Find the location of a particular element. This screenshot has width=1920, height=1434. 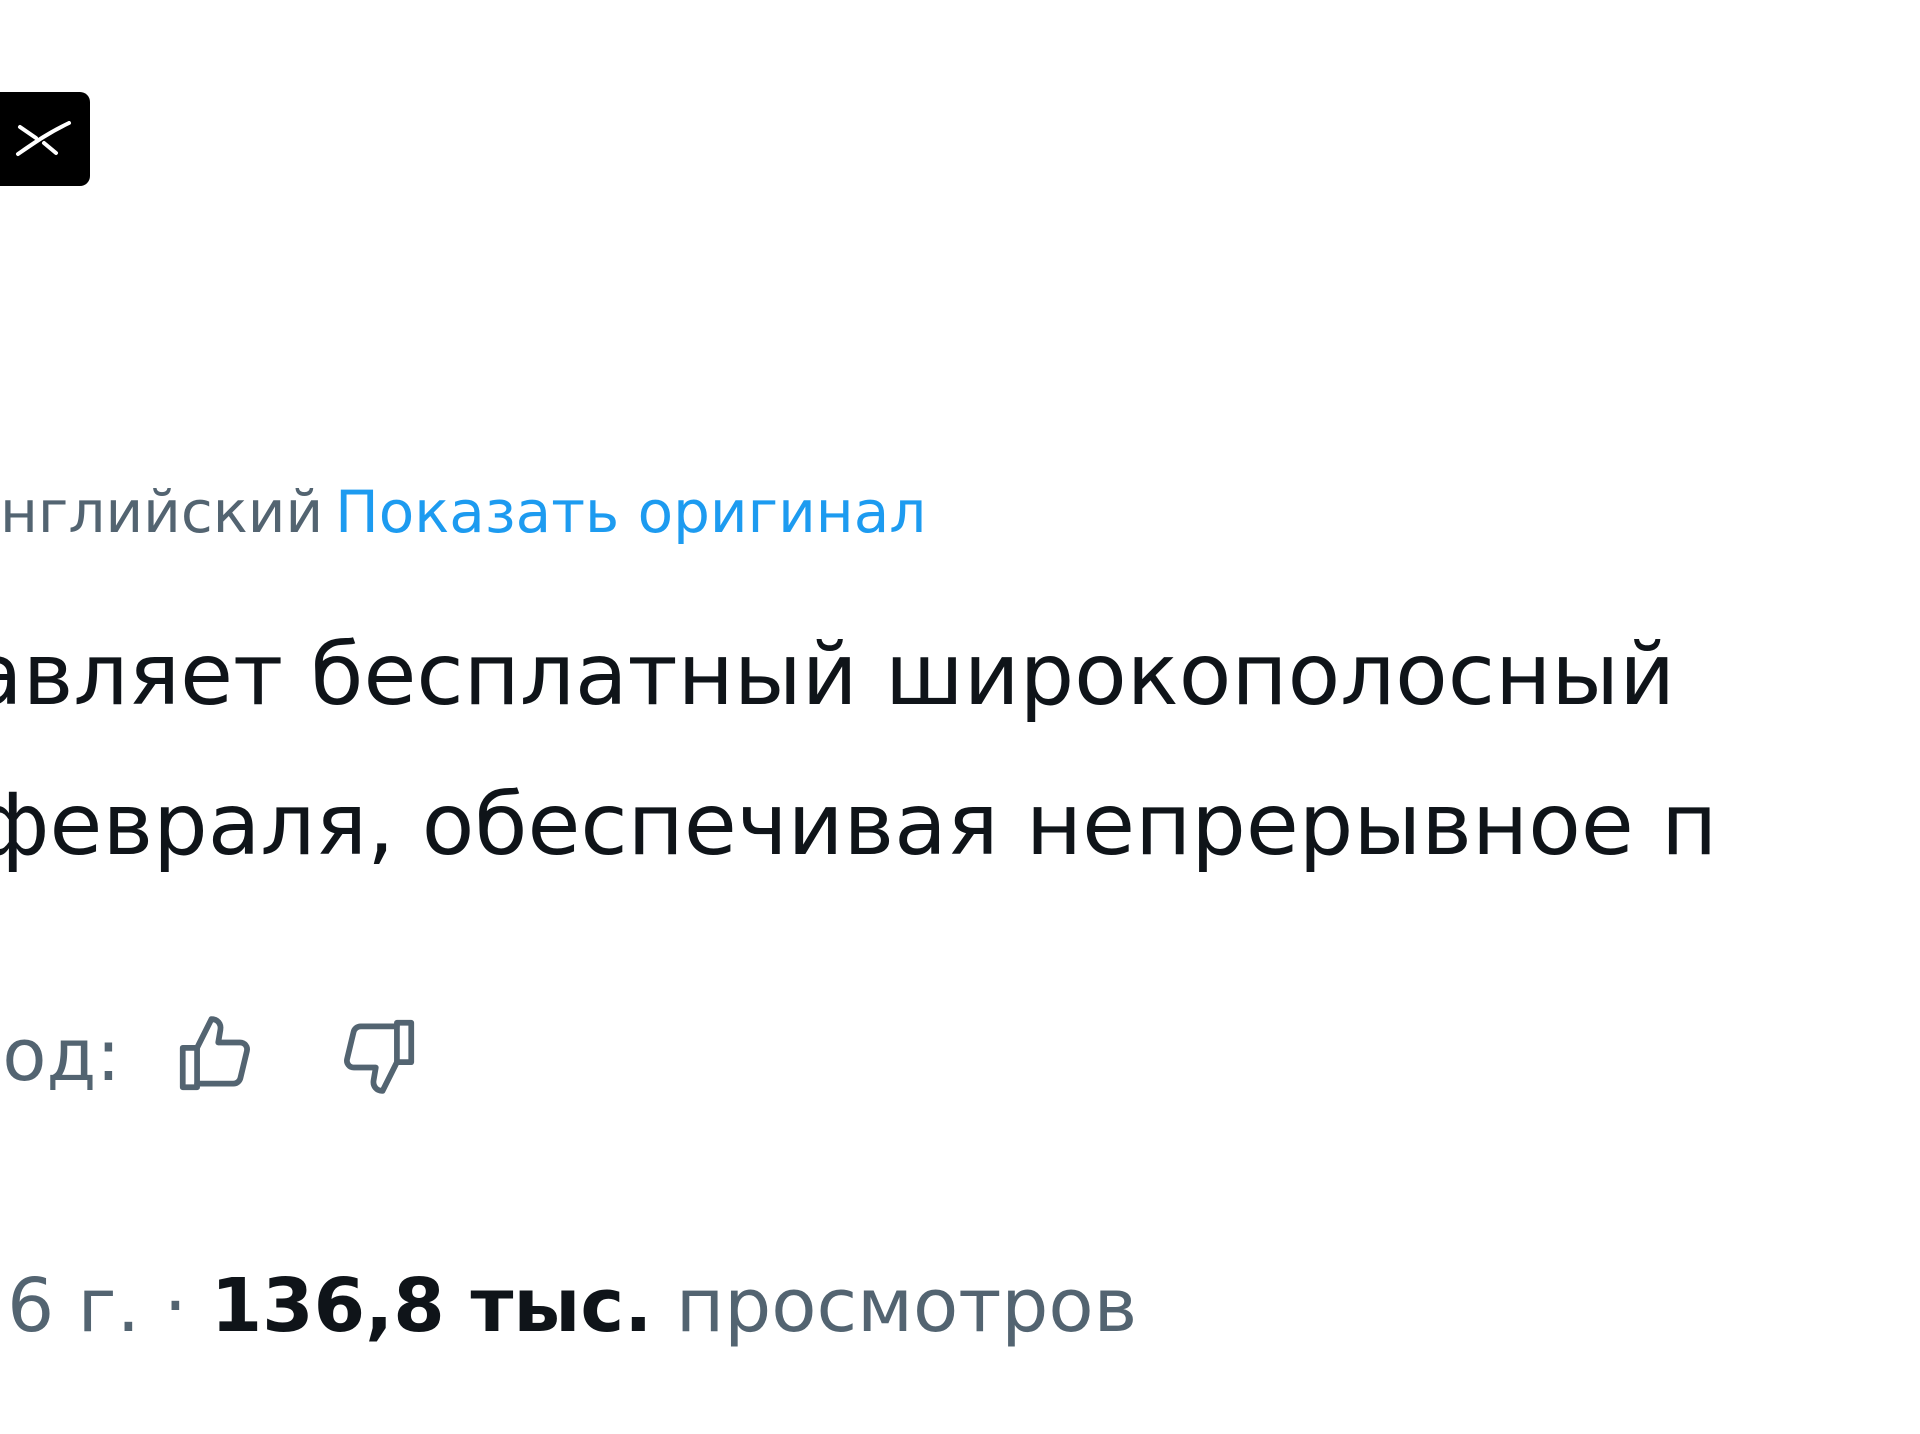

views-label: просмотров is located at coordinates (906, 1306).